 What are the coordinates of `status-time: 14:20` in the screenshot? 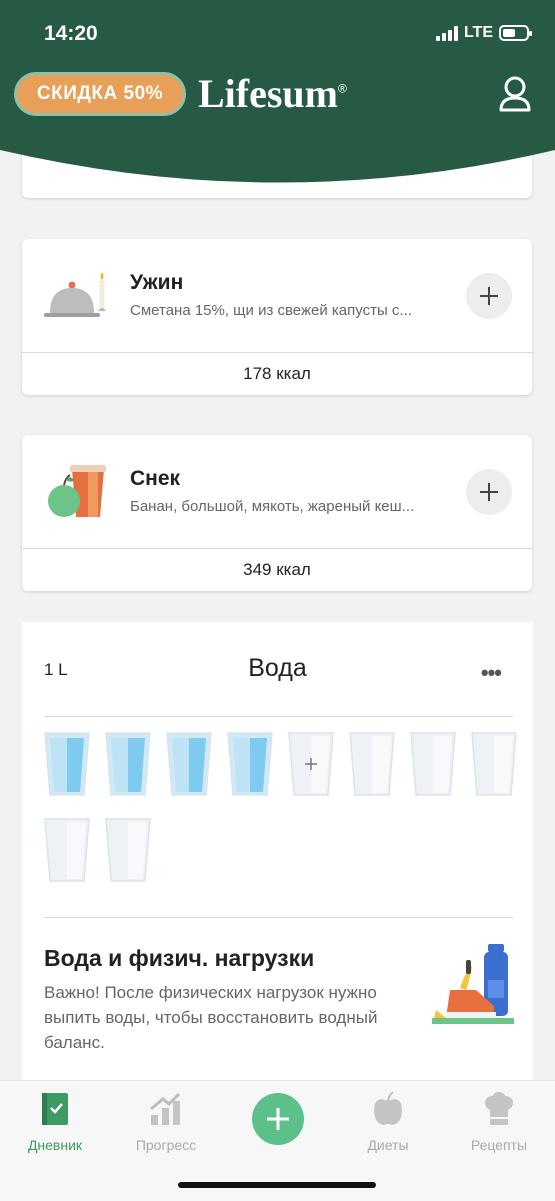 It's located at (71, 33).